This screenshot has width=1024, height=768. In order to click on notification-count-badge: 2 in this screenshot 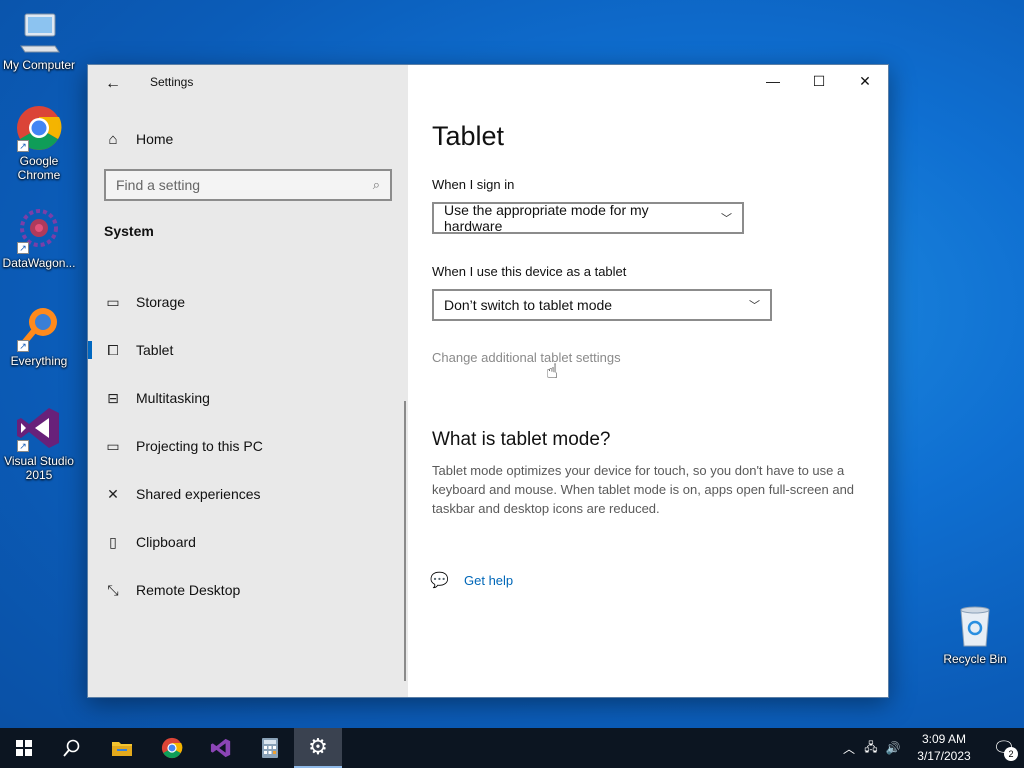, I will do `click(1011, 754)`.